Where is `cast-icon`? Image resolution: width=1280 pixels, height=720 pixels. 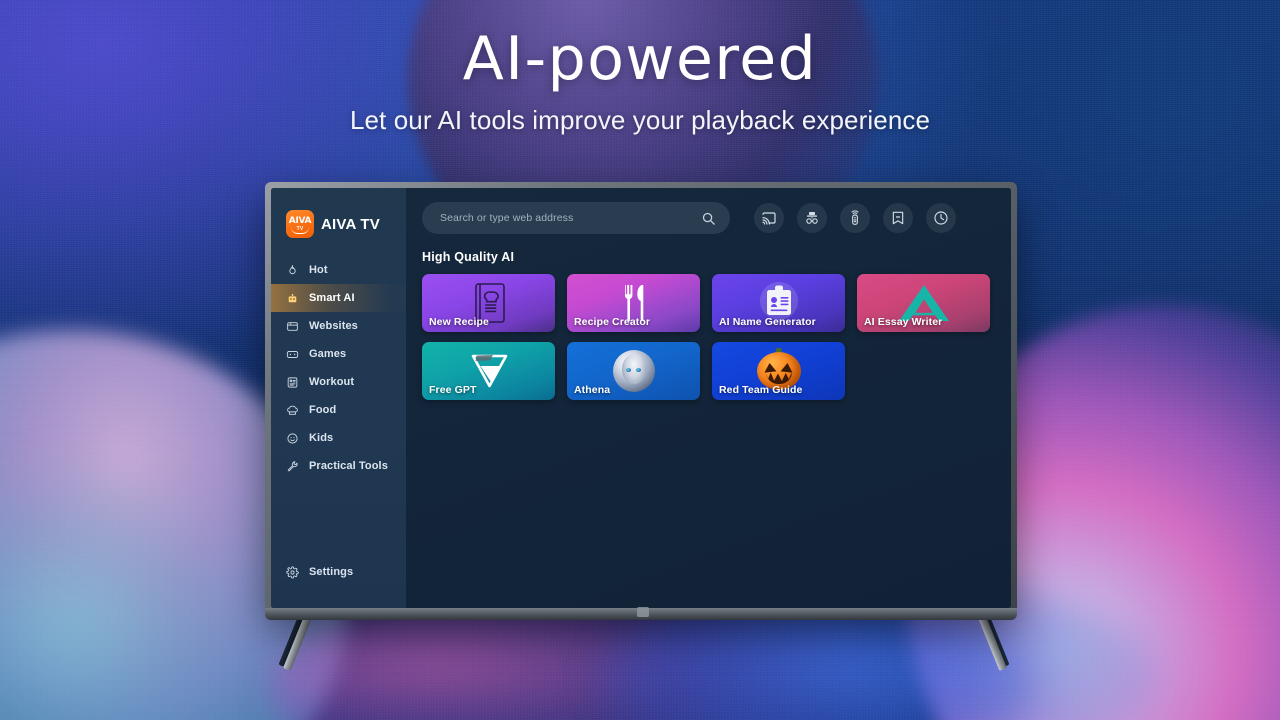 cast-icon is located at coordinates (769, 218).